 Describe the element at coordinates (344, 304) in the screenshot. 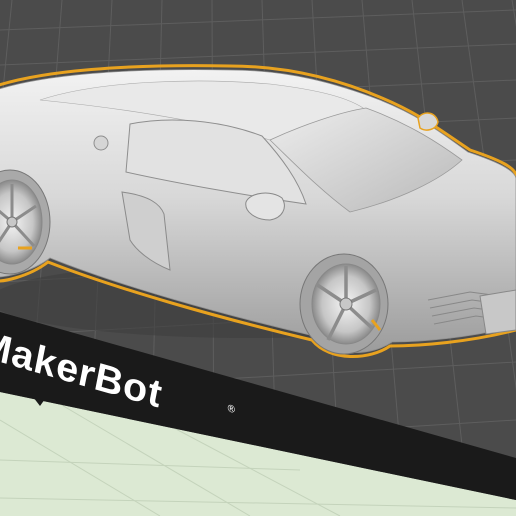

I see `front-wheel` at that location.